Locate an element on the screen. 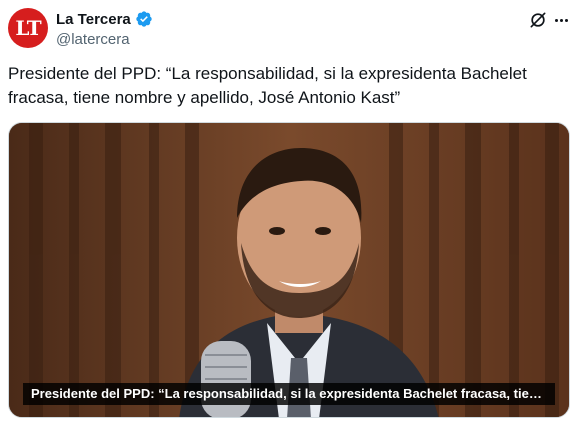 The height and width of the screenshot is (421, 576). author-display-name: La Tercera is located at coordinates (93, 19).